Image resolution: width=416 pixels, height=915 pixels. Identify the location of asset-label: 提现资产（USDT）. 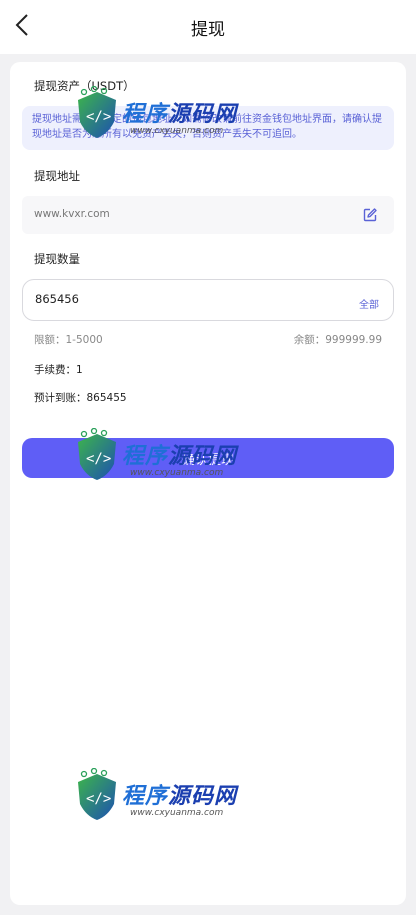
(84, 86).